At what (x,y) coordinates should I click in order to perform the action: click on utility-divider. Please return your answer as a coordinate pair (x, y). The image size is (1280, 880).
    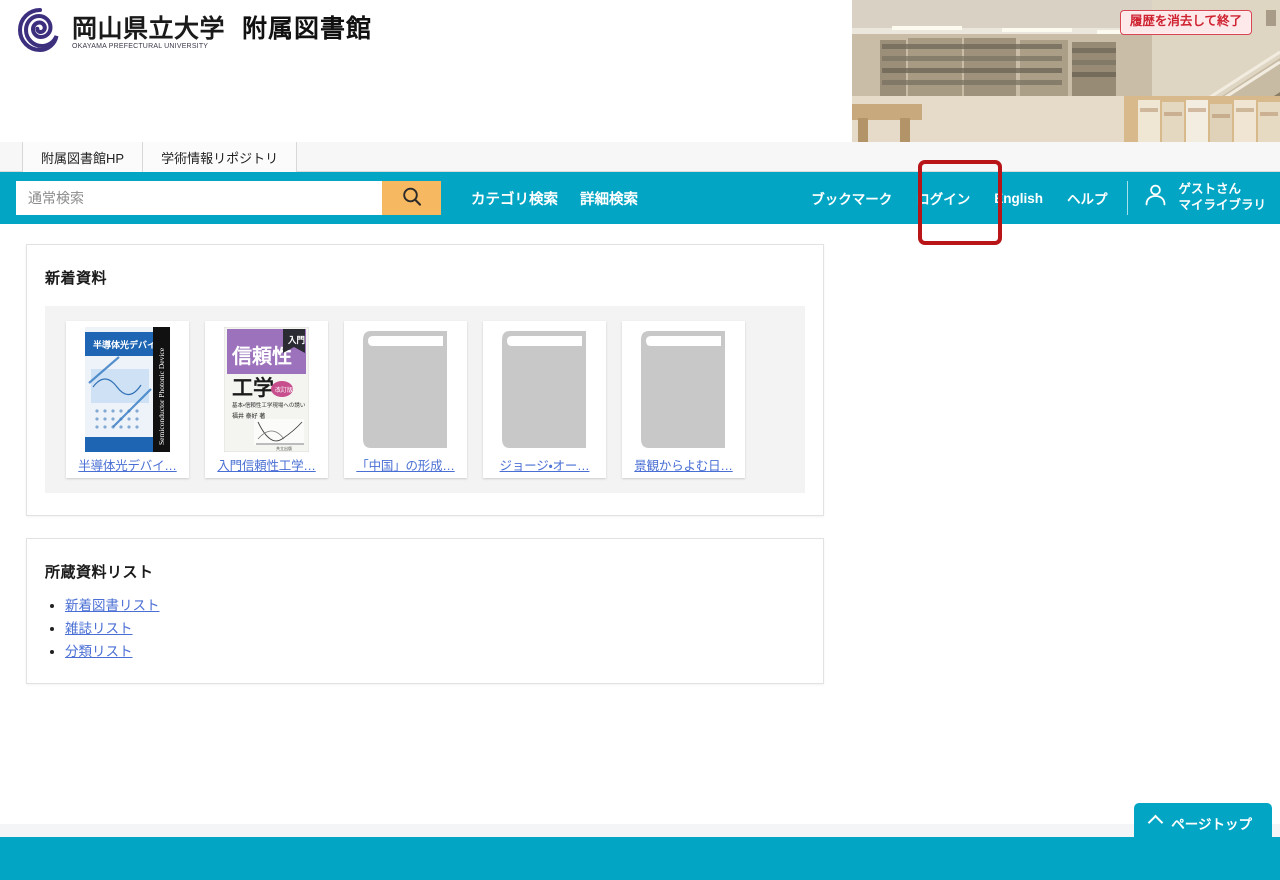
    Looking at the image, I should click on (1128, 198).